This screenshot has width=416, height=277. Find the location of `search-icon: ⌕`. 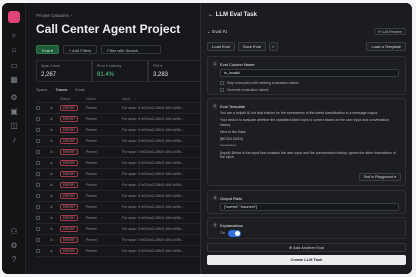

search-icon: ⌕ is located at coordinates (14, 36).